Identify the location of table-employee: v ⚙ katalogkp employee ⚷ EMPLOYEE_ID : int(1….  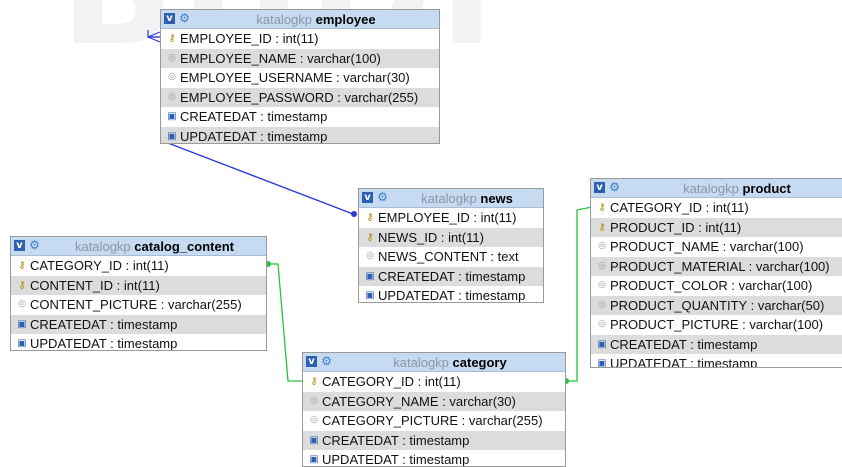
(300, 76).